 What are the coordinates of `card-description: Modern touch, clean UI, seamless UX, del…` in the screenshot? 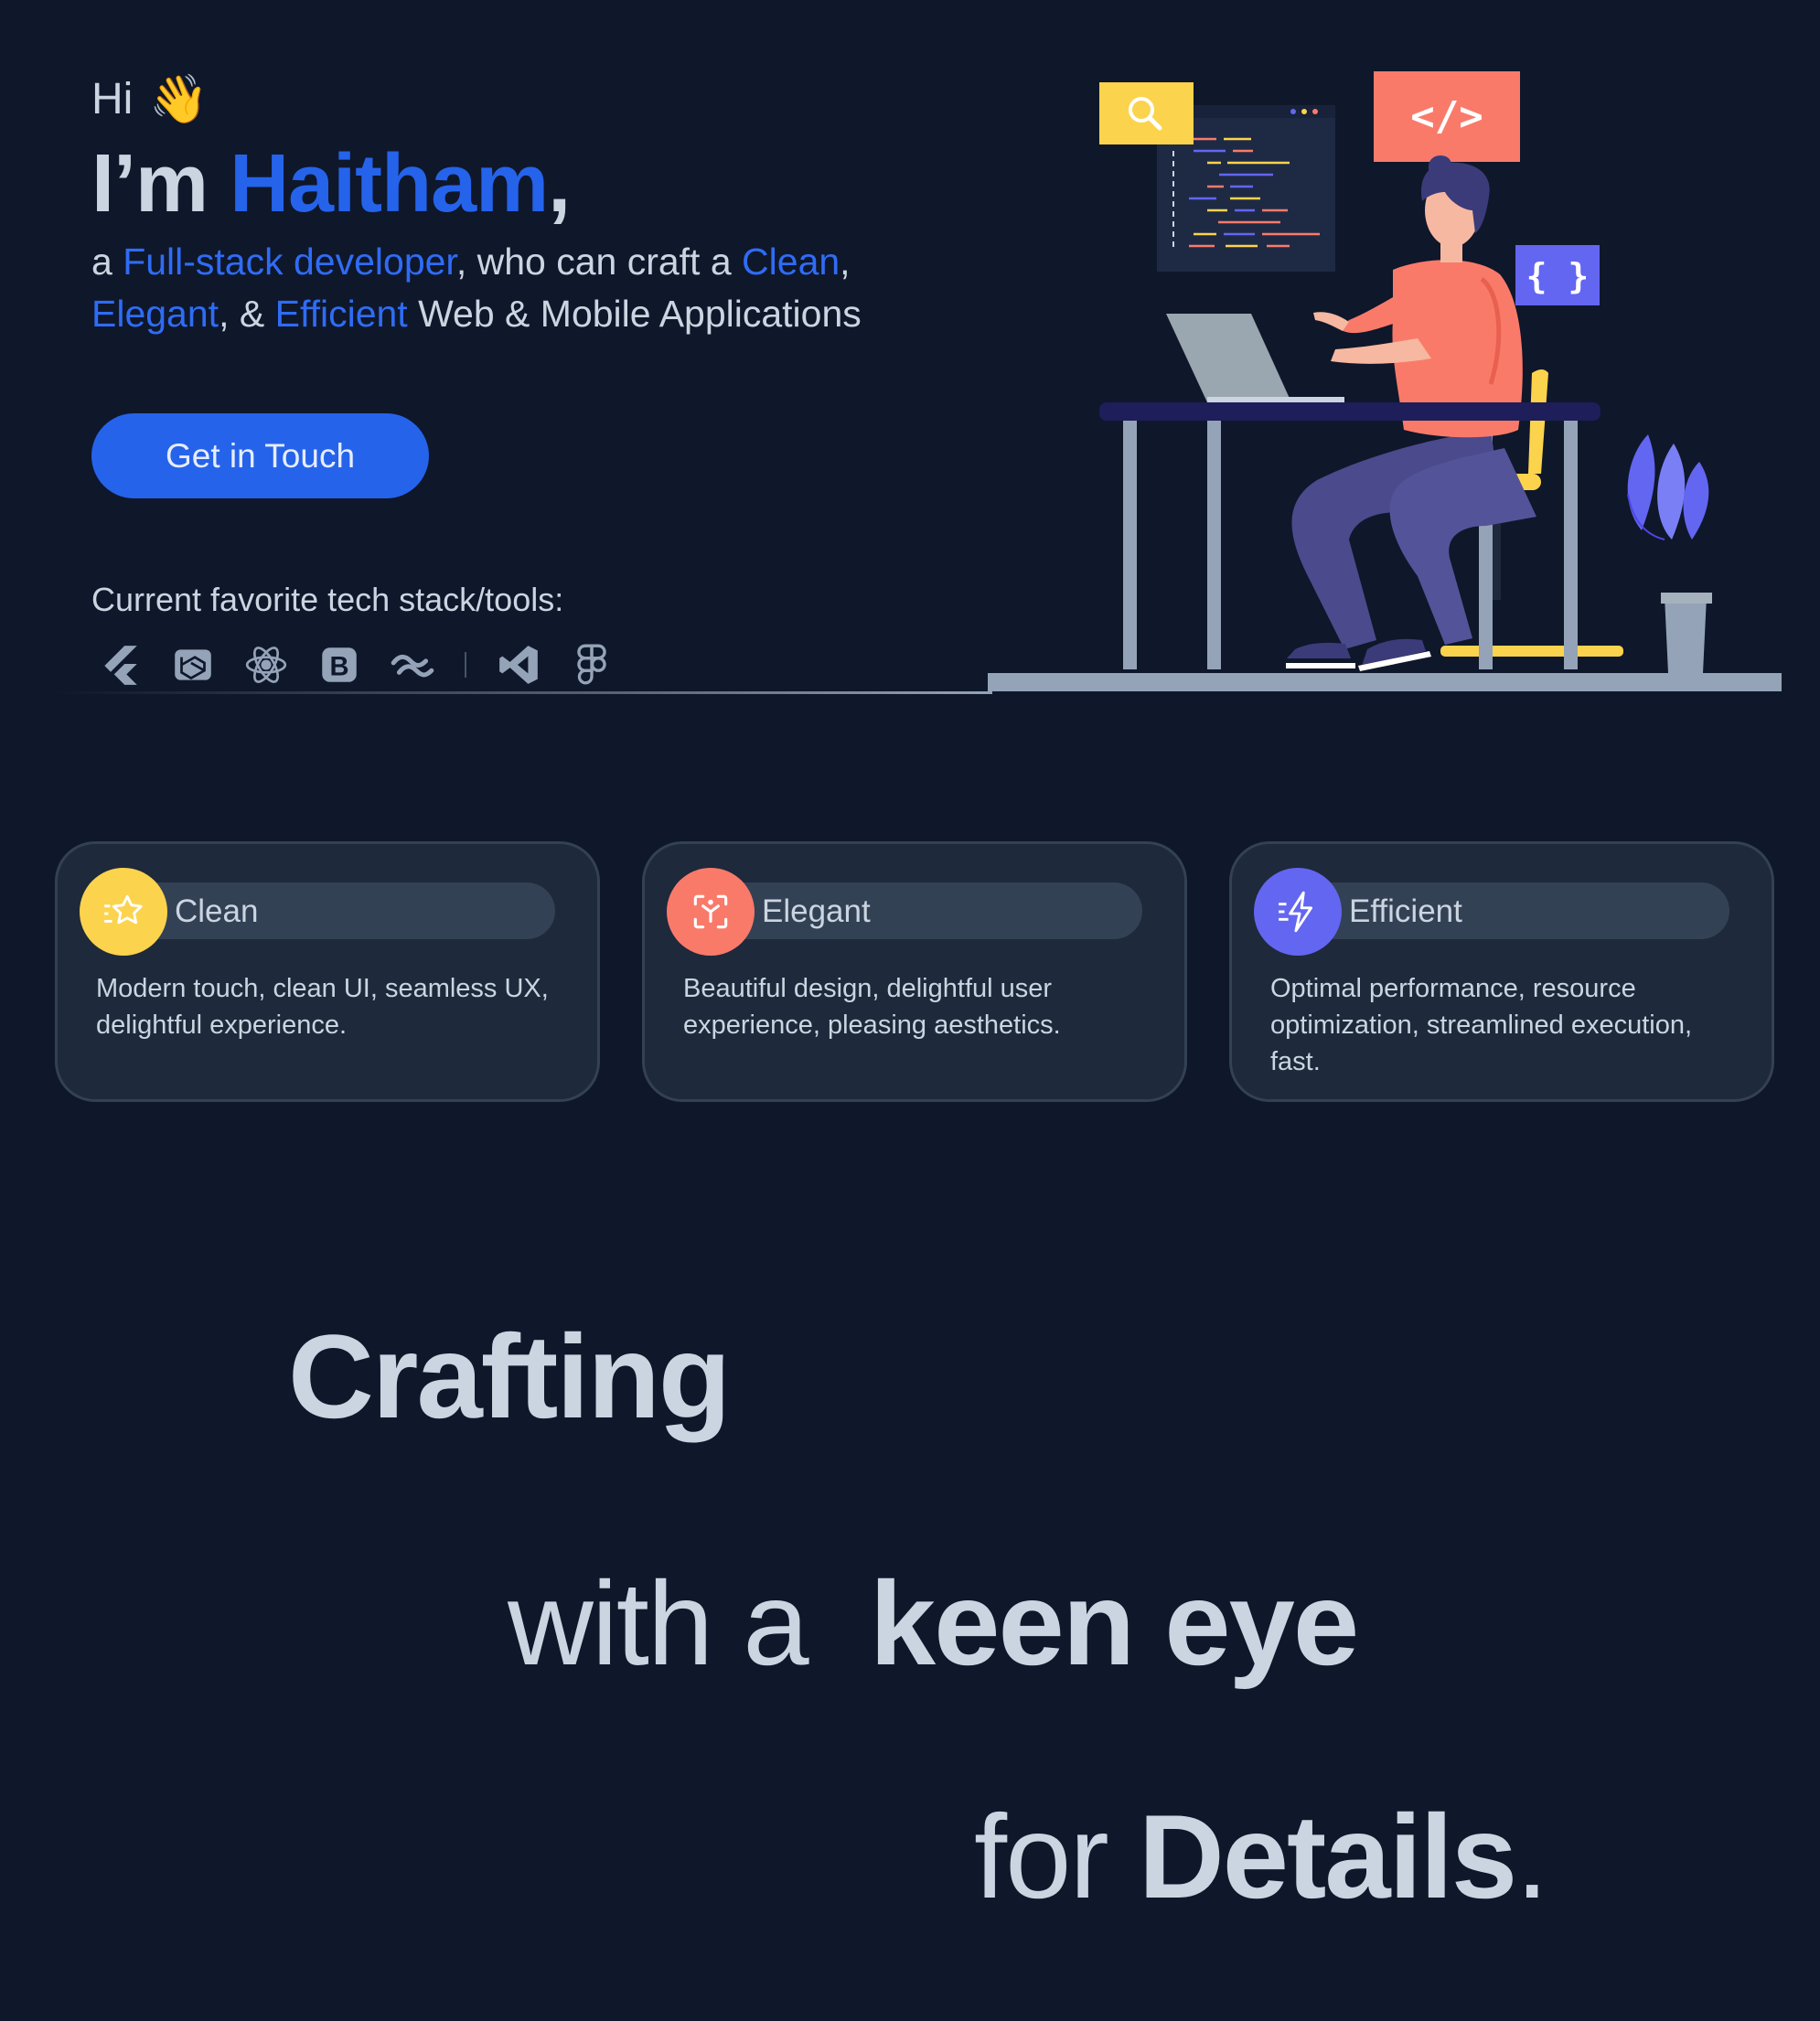 It's located at (322, 1007).